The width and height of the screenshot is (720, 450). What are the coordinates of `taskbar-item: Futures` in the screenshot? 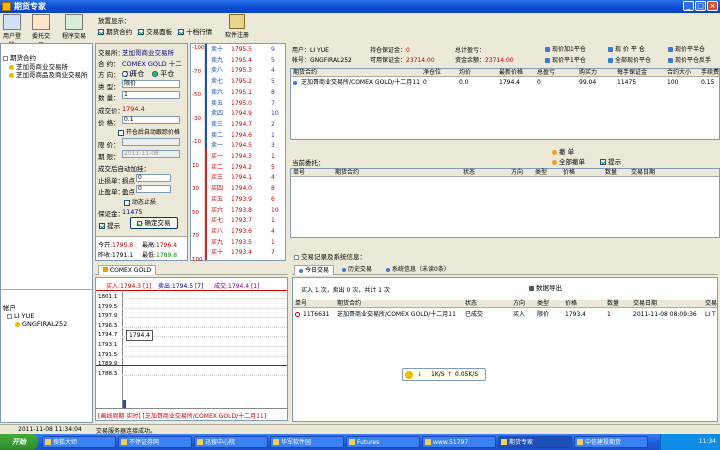 It's located at (383, 442).